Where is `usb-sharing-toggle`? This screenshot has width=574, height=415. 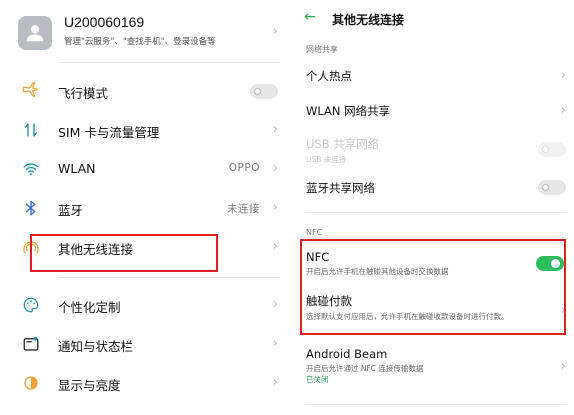 usb-sharing-toggle is located at coordinates (552, 149).